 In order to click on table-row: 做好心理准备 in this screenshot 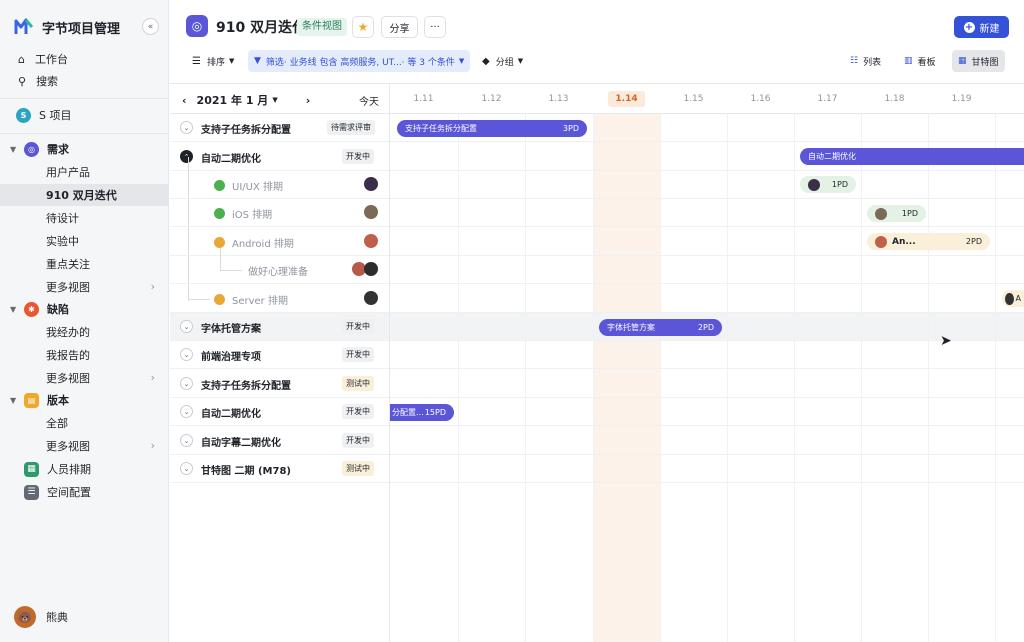, I will do `click(597, 270)`.